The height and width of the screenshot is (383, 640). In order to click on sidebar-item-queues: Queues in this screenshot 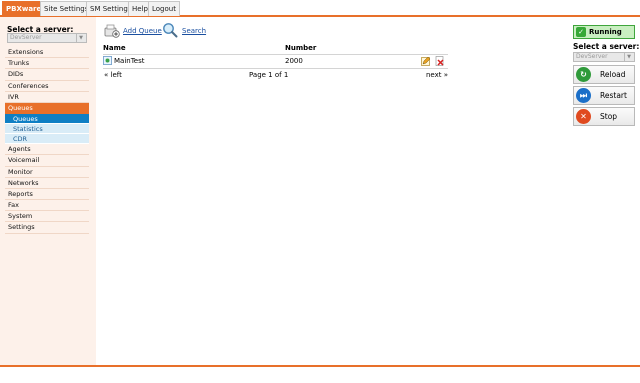, I will do `click(47, 108)`.